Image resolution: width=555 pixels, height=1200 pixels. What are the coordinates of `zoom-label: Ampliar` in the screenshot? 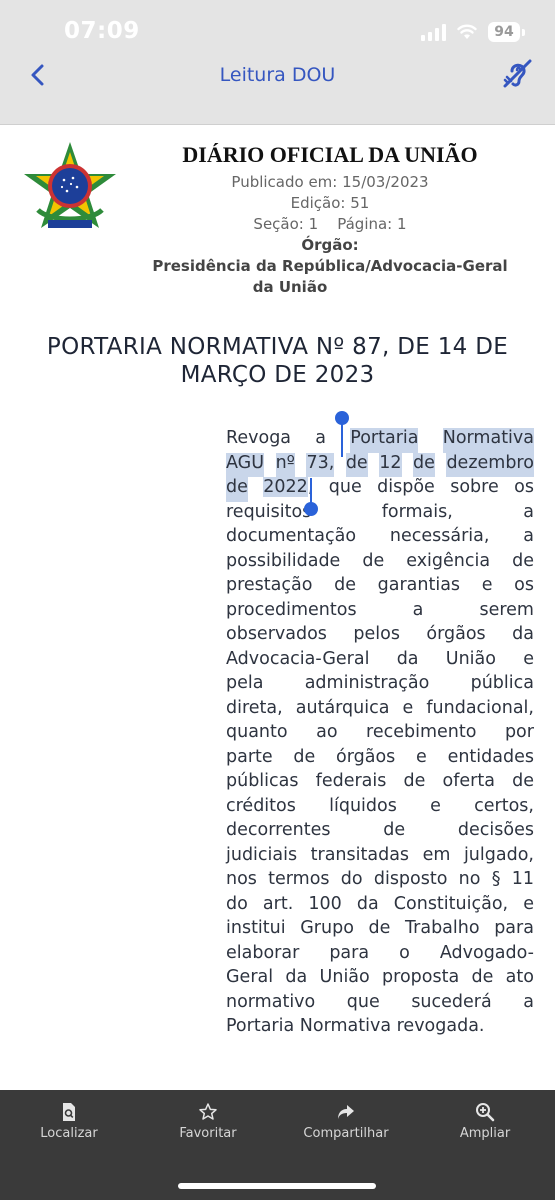 It's located at (485, 1133).